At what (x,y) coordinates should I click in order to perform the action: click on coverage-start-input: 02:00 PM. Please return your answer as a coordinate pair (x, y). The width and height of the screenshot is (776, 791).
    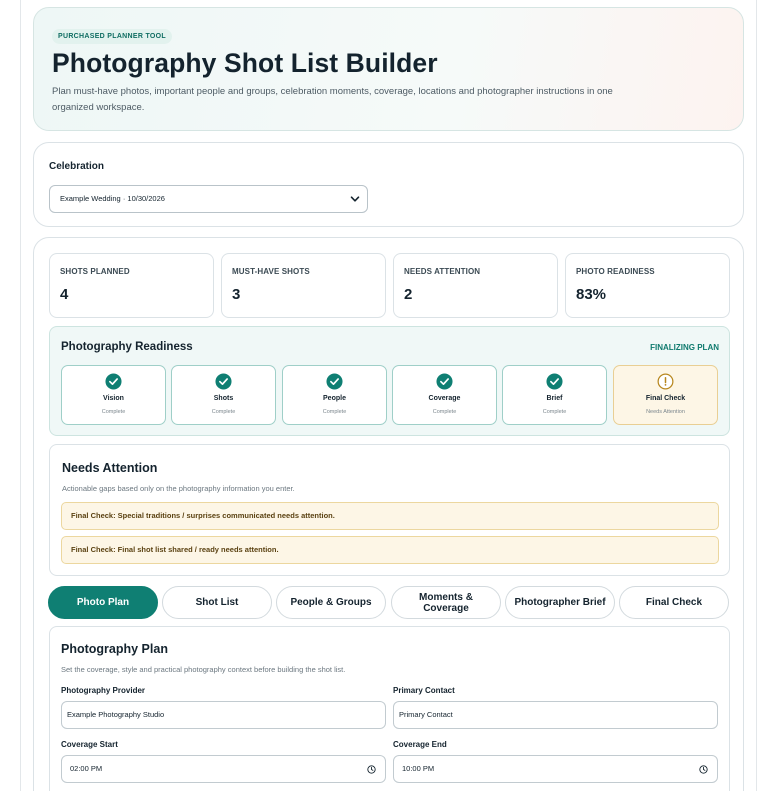
    Looking at the image, I should click on (223, 769).